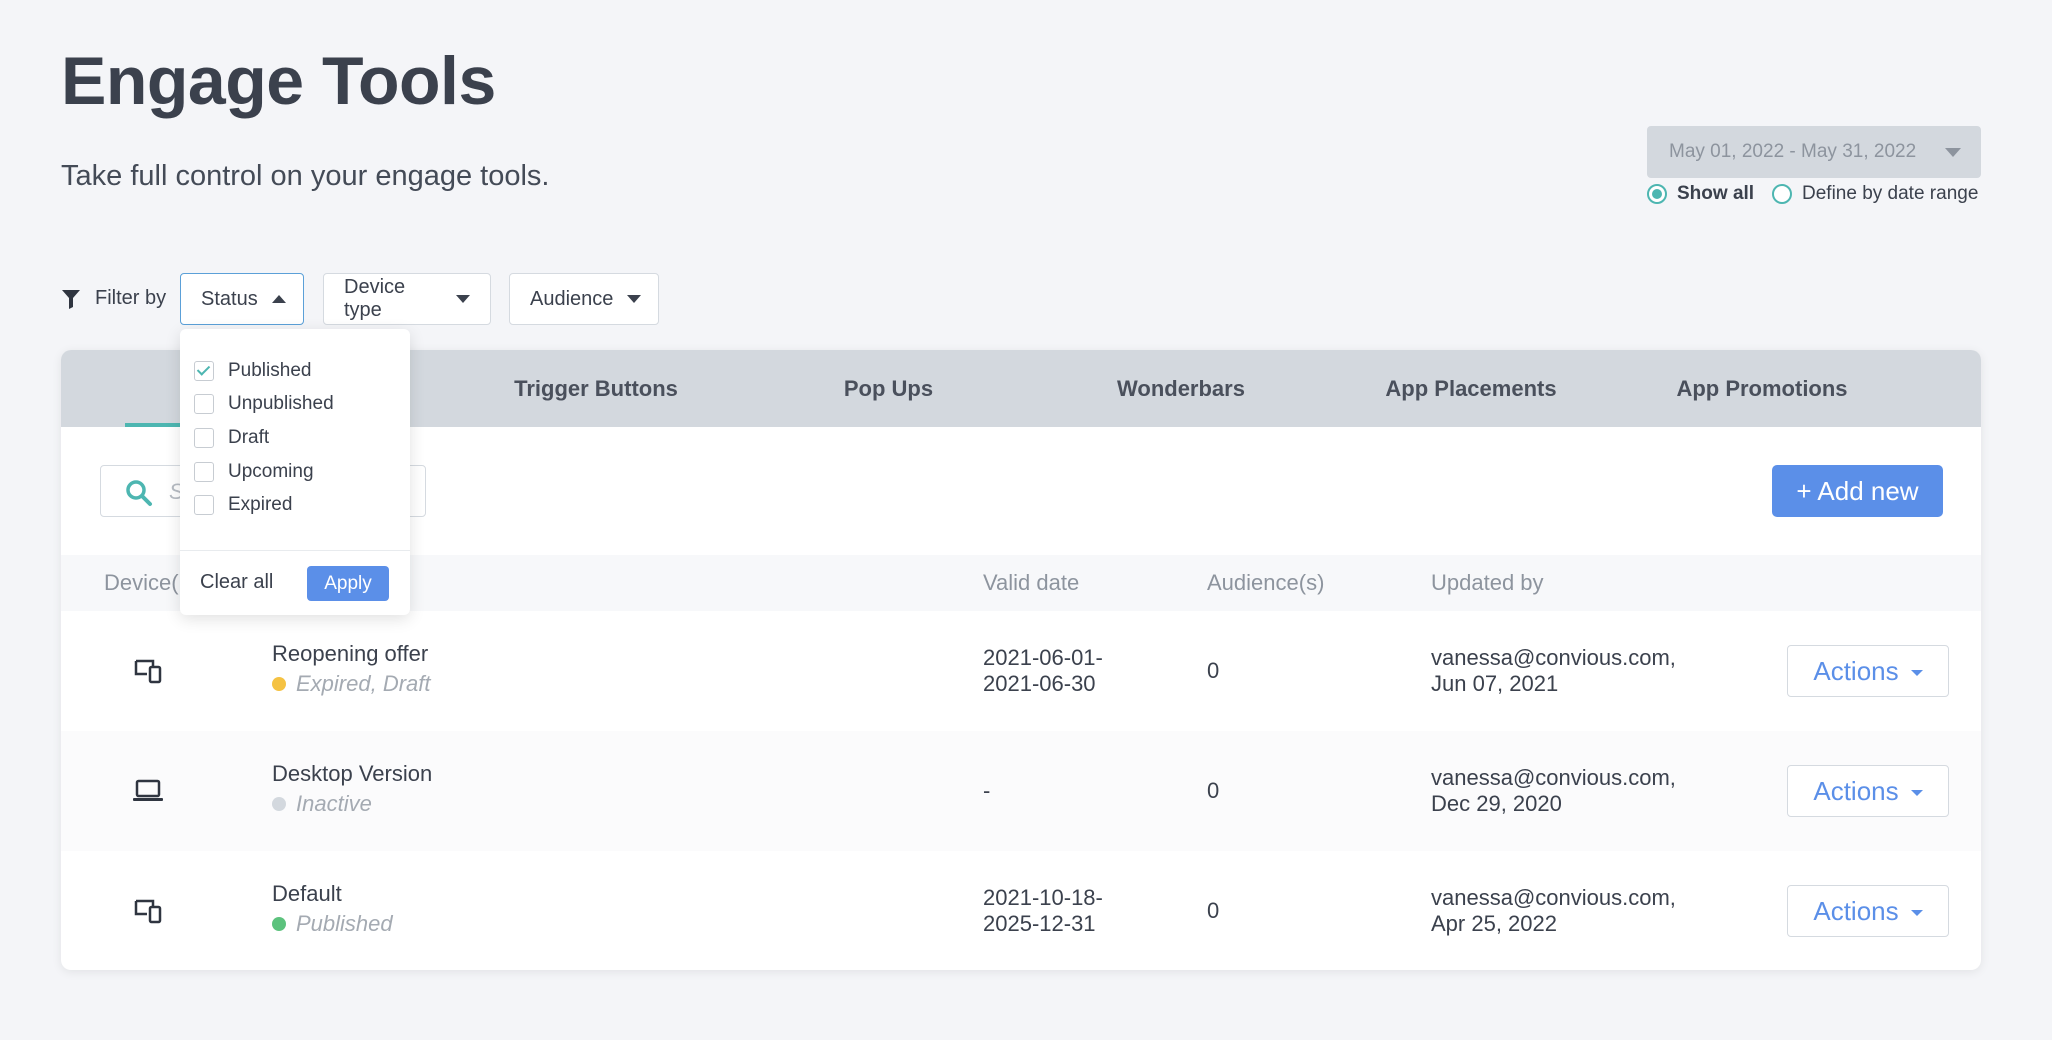  Describe the element at coordinates (1496, 803) in the screenshot. I see `updated-by-date: Dec 29, 2020` at that location.